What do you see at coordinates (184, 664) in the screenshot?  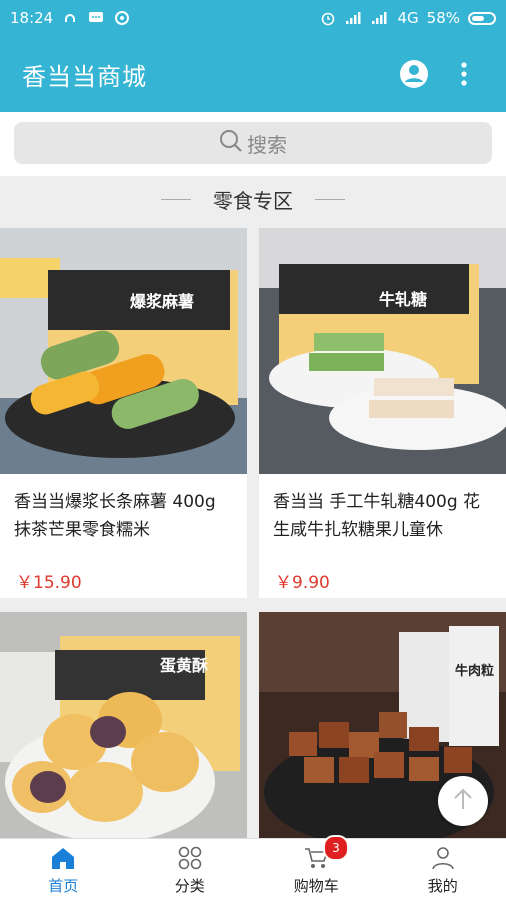 I see `package-label: 蛋黄酥` at bounding box center [184, 664].